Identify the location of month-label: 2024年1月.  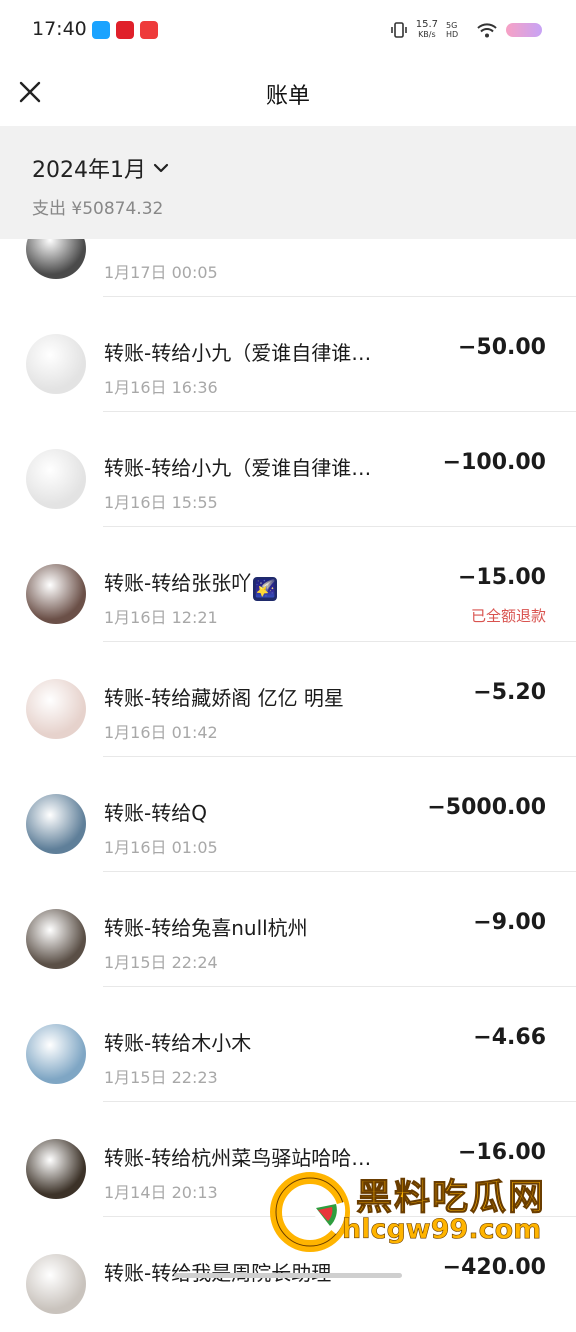
(89, 170).